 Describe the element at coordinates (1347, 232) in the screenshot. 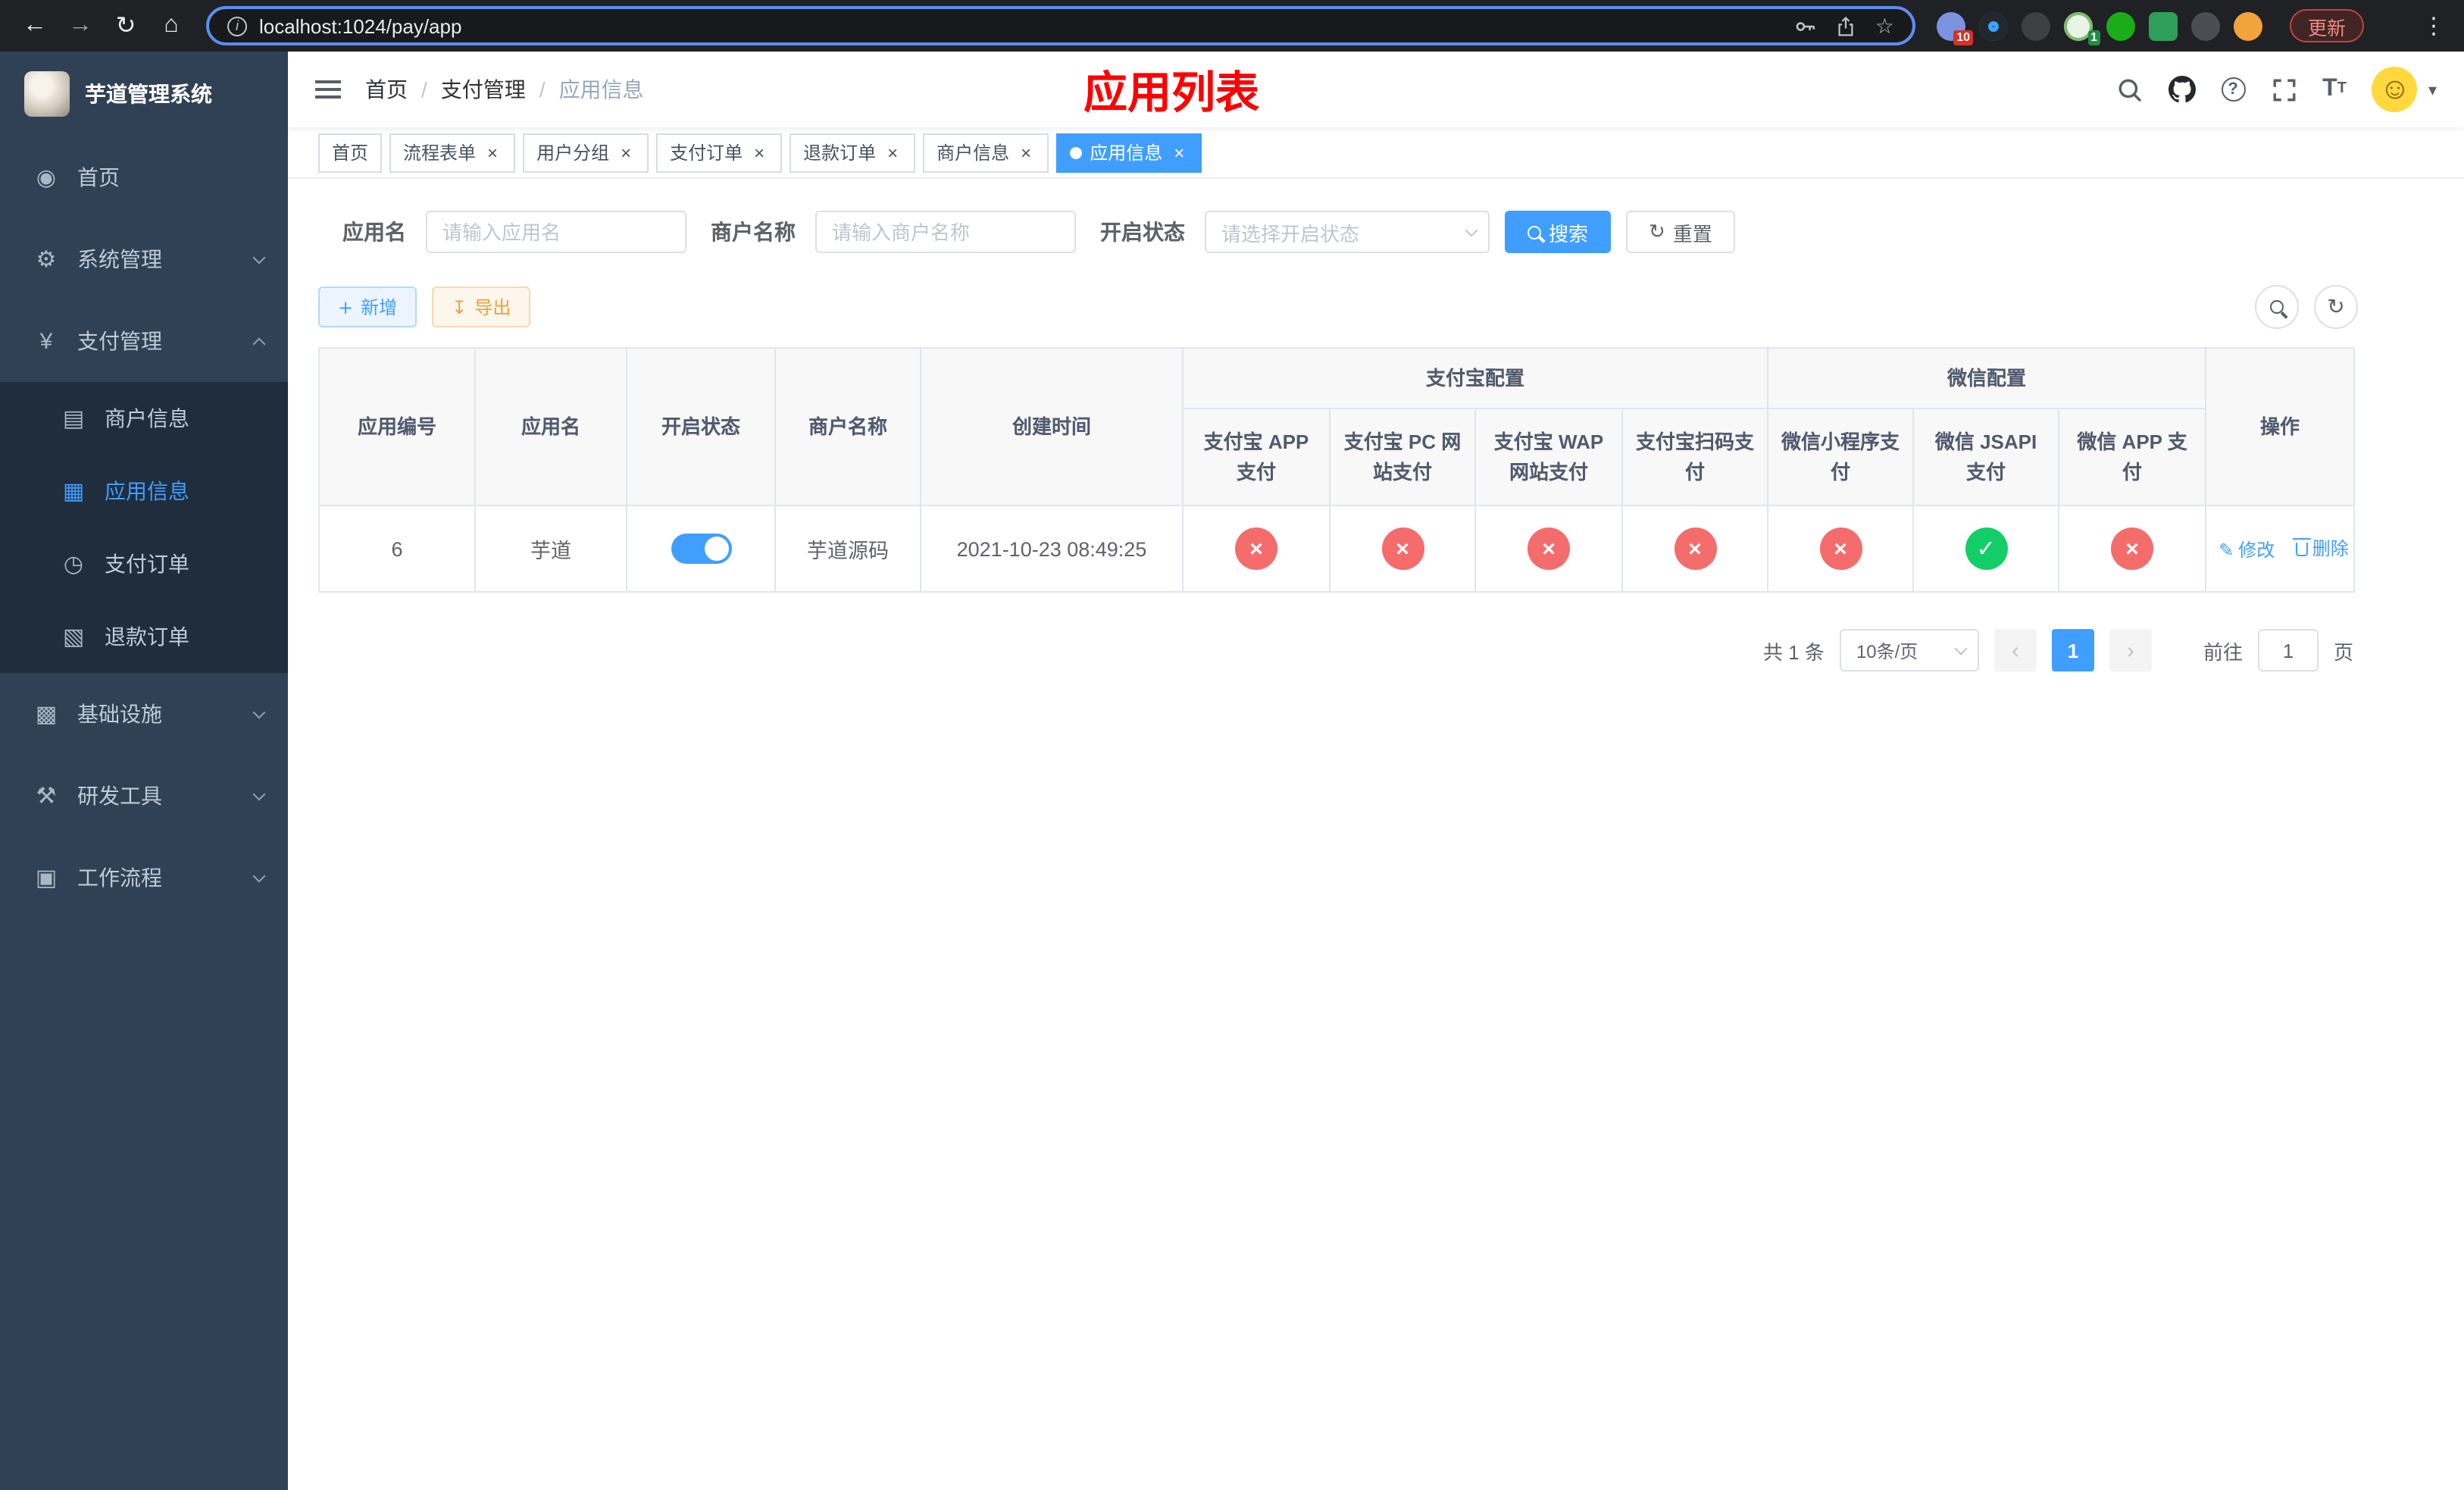

I see `status-select: 请选择开启状态` at that location.